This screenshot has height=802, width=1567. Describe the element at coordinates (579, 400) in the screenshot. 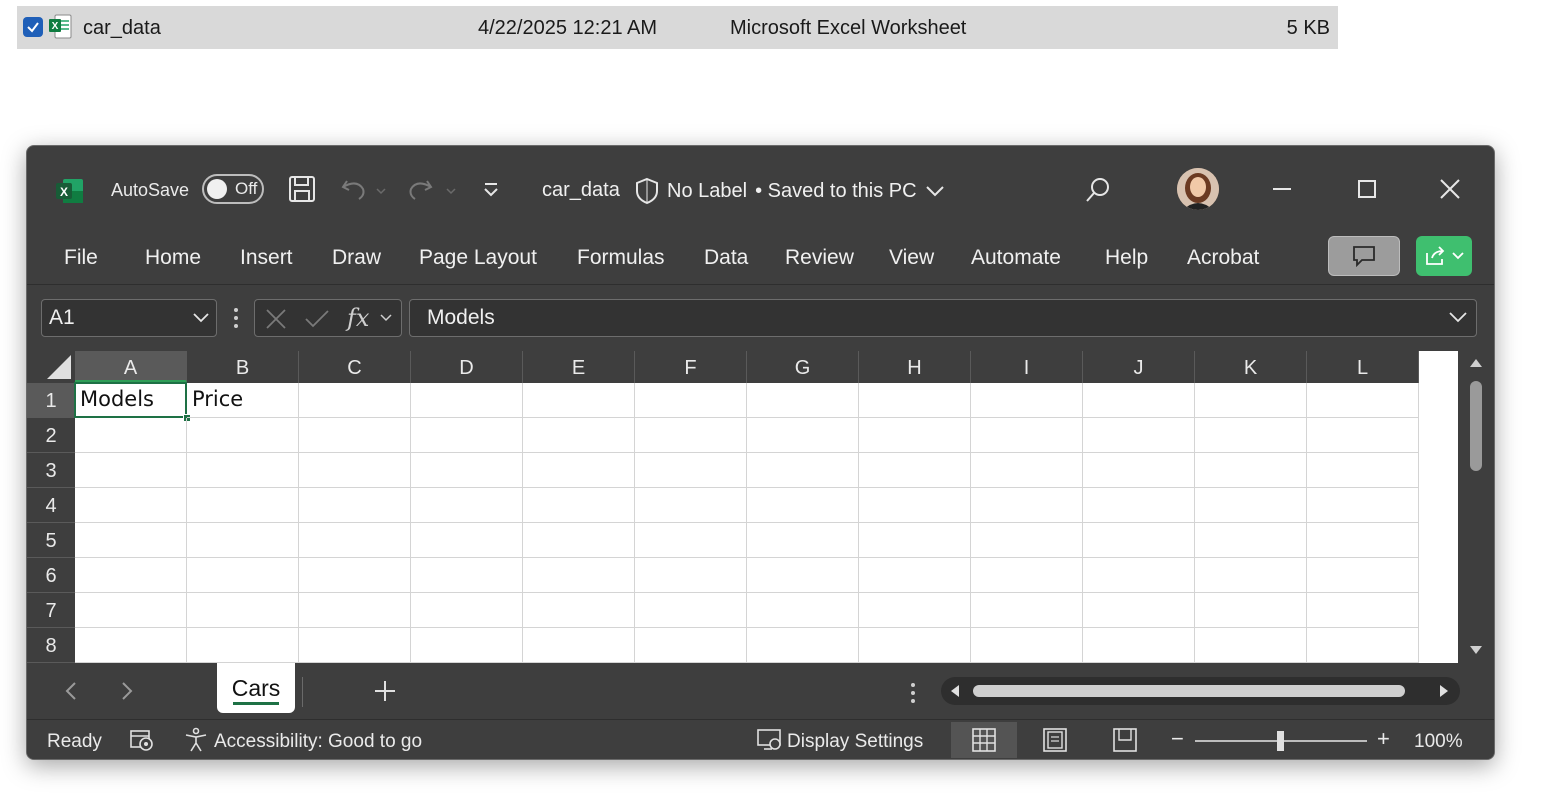

I see `cell-e1` at that location.